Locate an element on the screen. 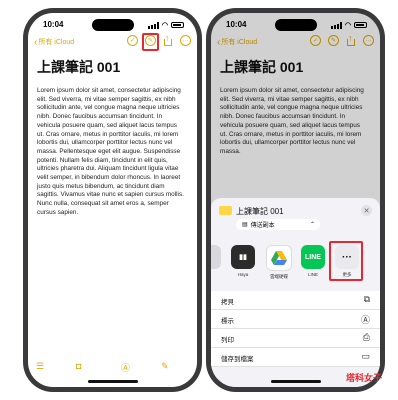 Image resolution: width=398 pixels, height=400 pixels. collaboration-select: ▤ 傳送副本 ⌃ is located at coordinates (278, 224).